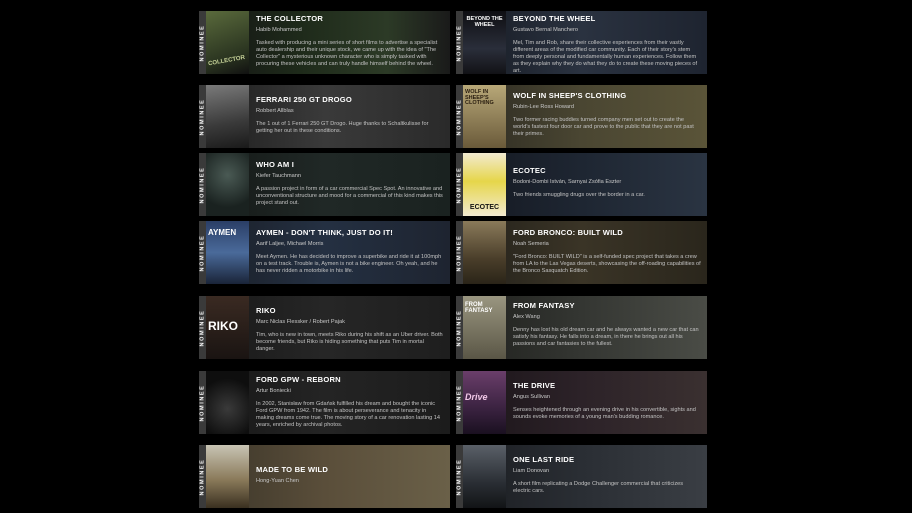 This screenshot has width=912, height=513. What do you see at coordinates (290, 244) in the screenshot?
I see `film-credit: Aarif Laljee, Michael Morris` at bounding box center [290, 244].